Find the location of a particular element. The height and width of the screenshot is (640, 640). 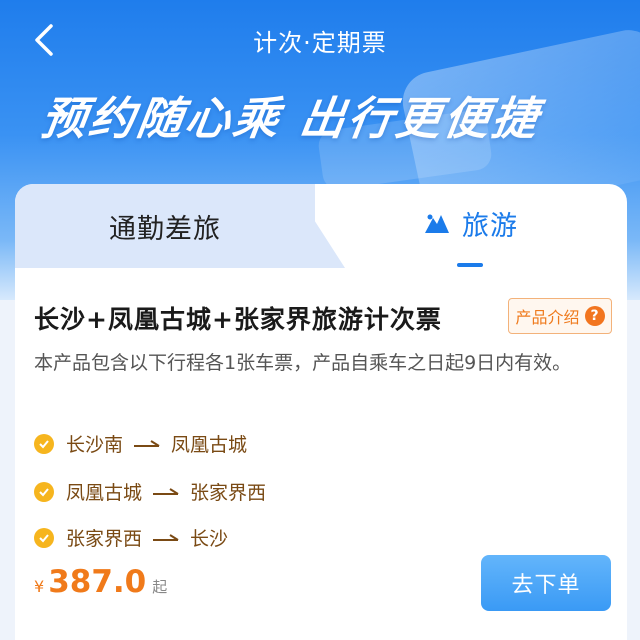

route-item: 长沙南 凤凰古城 is located at coordinates (140, 443).